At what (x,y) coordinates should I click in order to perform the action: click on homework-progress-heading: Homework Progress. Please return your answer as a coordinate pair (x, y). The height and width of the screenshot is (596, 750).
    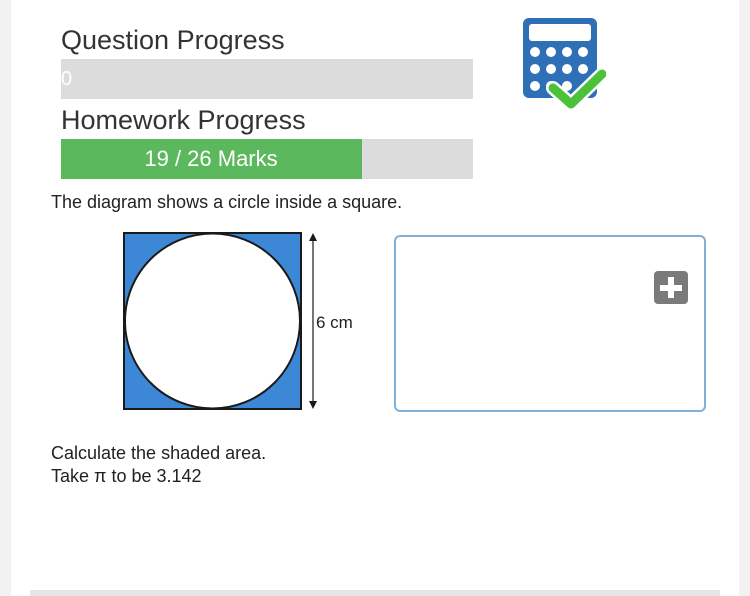
    Looking at the image, I should click on (183, 120).